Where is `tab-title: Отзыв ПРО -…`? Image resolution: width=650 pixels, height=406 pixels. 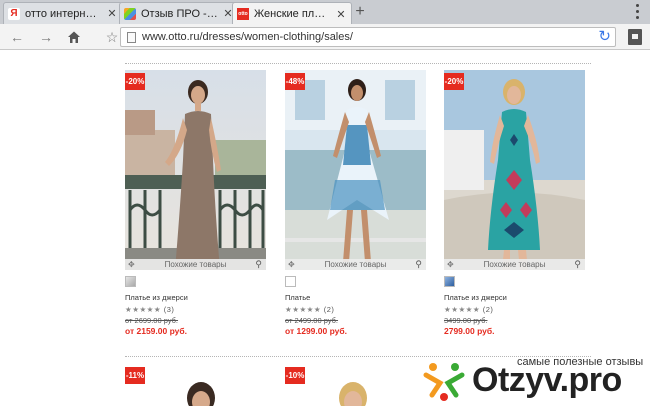
tab-title: Отзыв ПРО -… is located at coordinates (179, 13).